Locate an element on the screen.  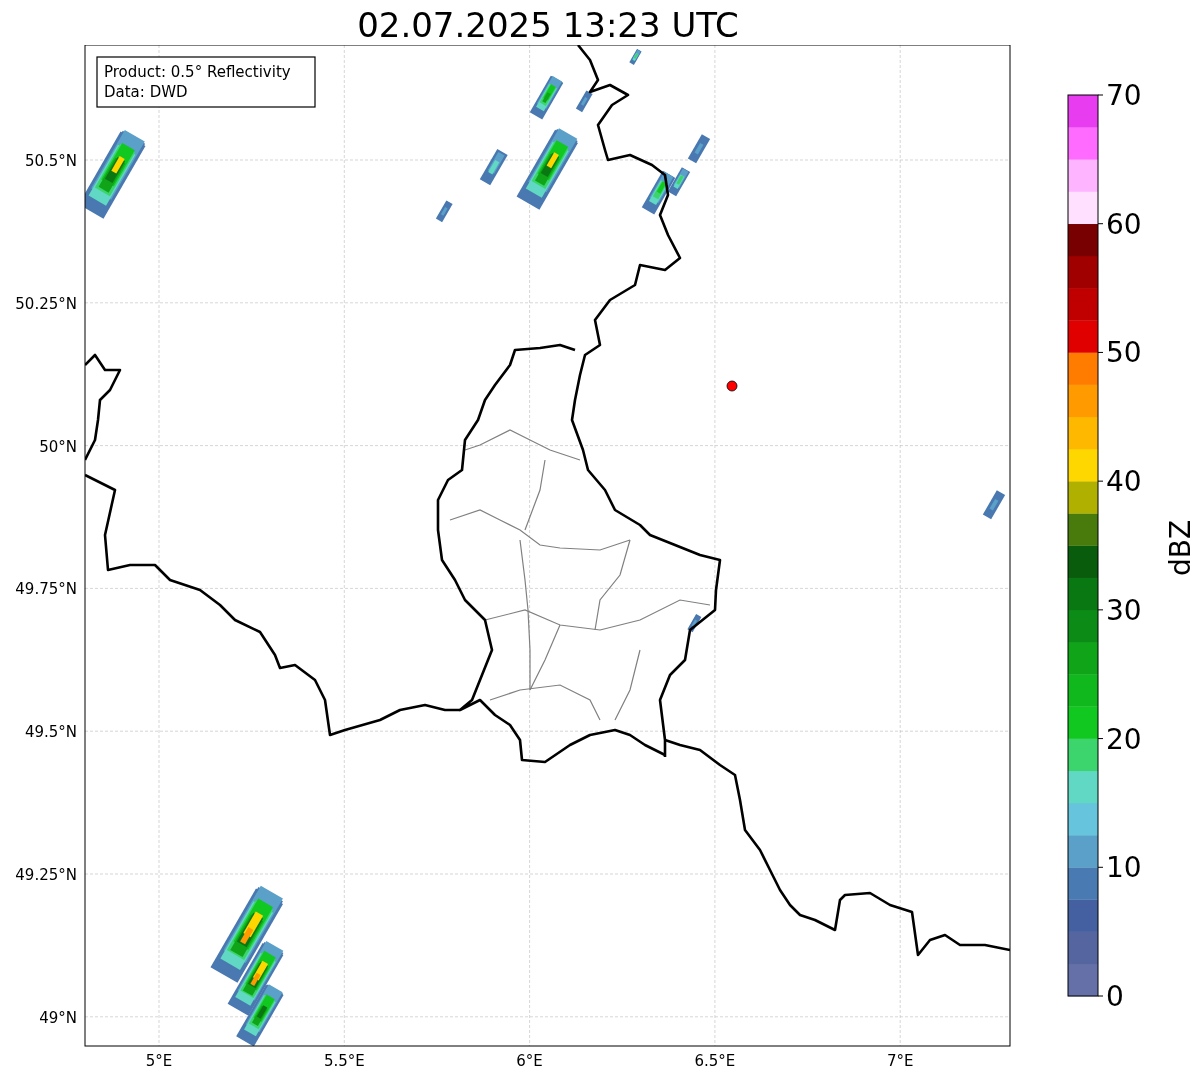
station-marker is located at coordinates (732, 386).